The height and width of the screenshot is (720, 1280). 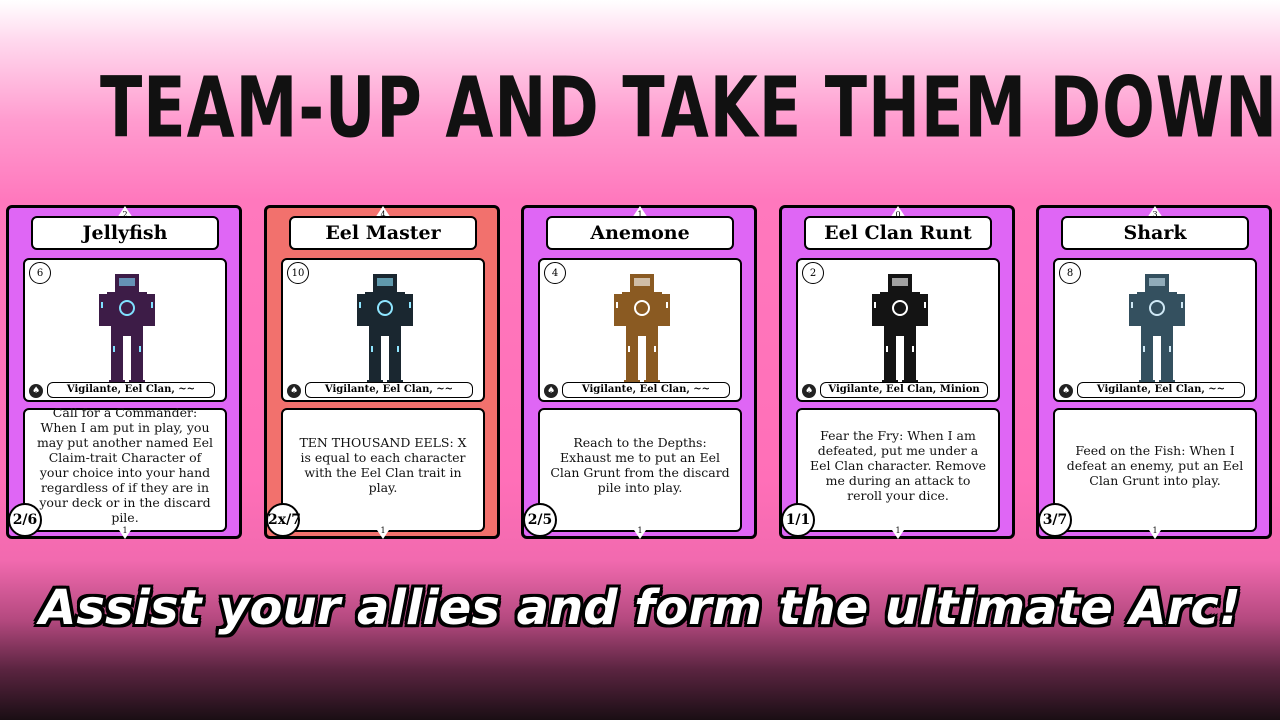 What do you see at coordinates (540, 520) in the screenshot?
I see `card-stats: 2/5` at bounding box center [540, 520].